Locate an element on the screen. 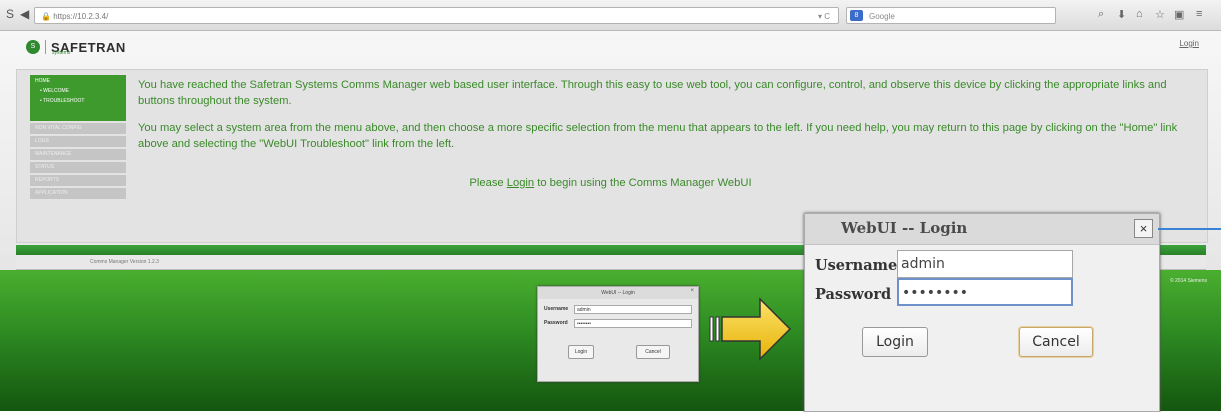  sidebar-home-section: HOME • WELCOME • TROUBLESHOOT is located at coordinates (78, 98).